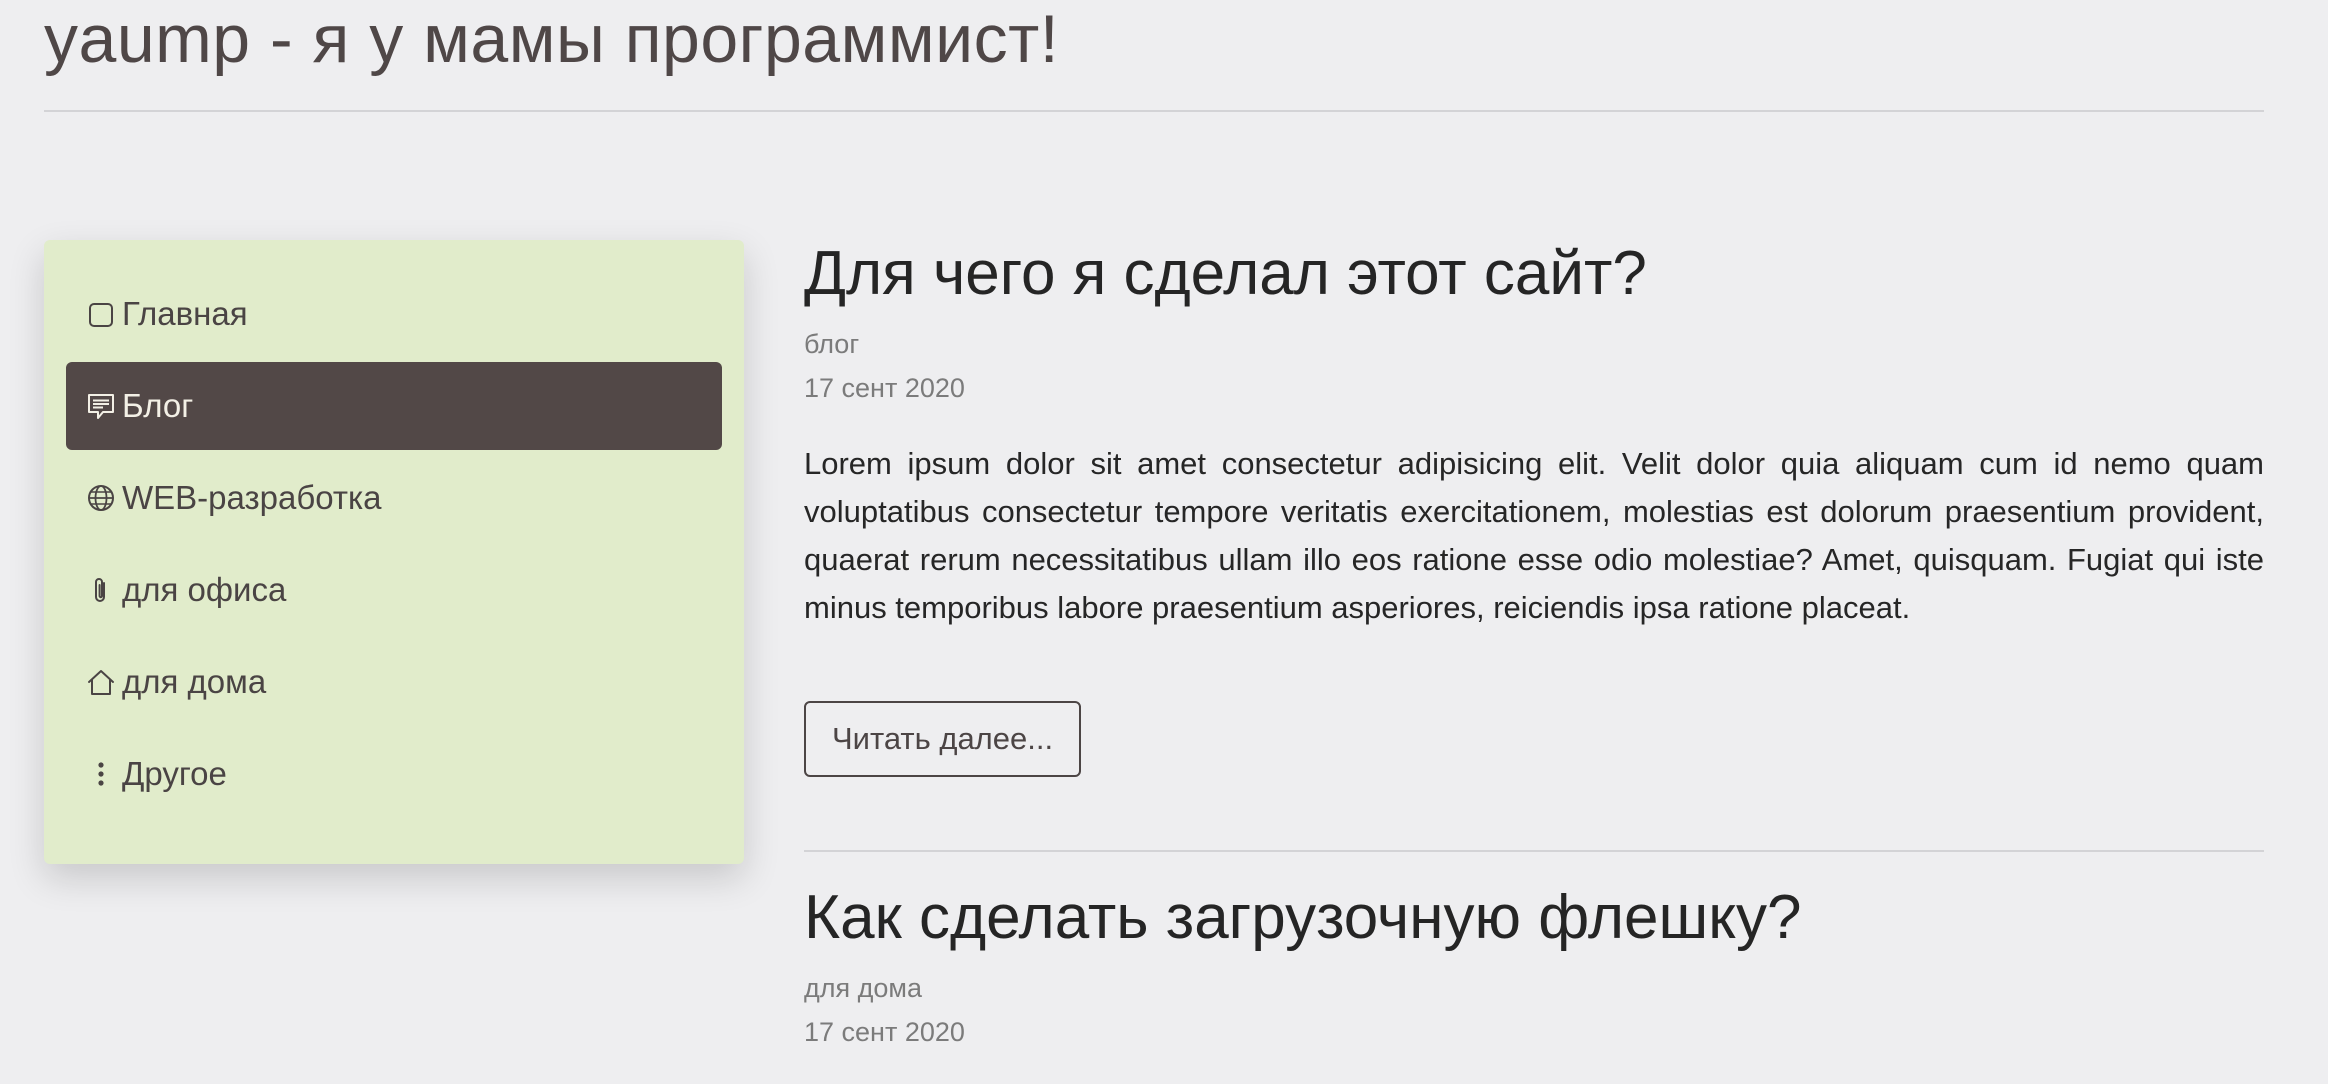  What do you see at coordinates (101, 590) in the screenshot?
I see `paperclip-icon` at bounding box center [101, 590].